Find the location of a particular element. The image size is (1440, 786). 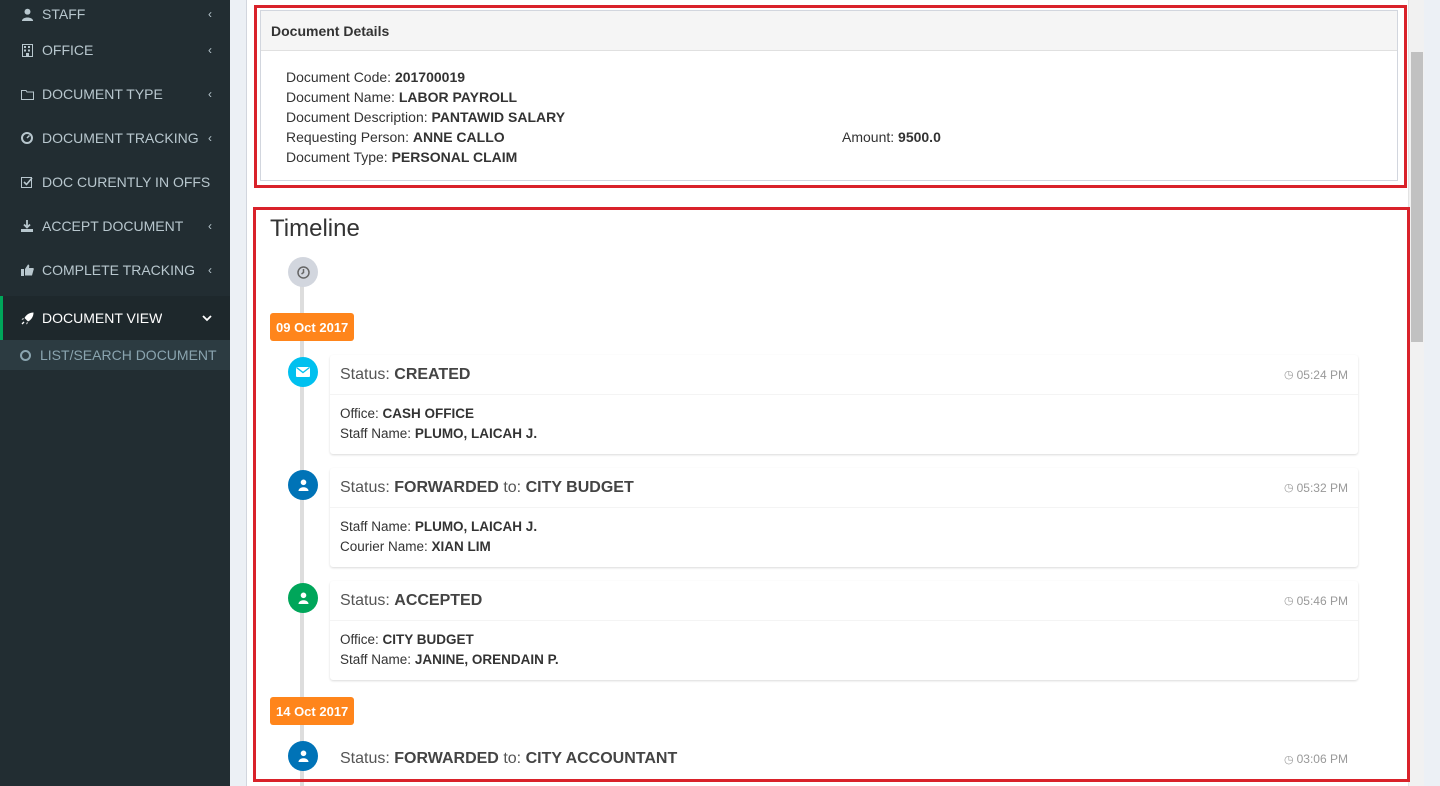

download-icon is located at coordinates (27, 226).